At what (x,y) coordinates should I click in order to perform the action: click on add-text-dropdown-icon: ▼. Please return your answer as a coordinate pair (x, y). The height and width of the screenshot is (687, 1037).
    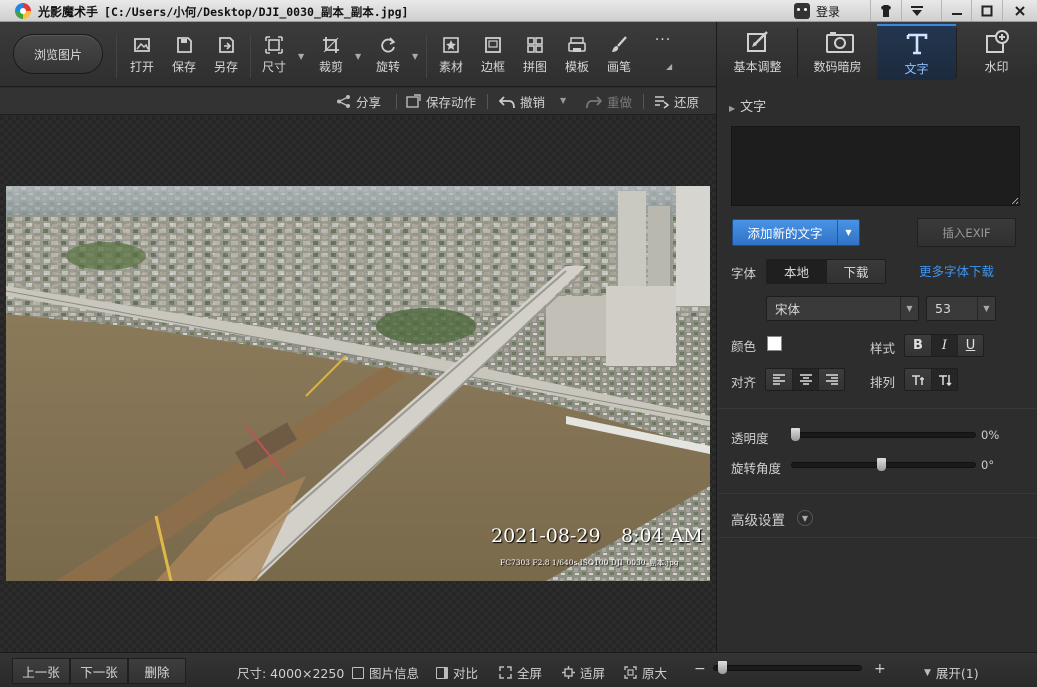
    Looking at the image, I should click on (848, 232).